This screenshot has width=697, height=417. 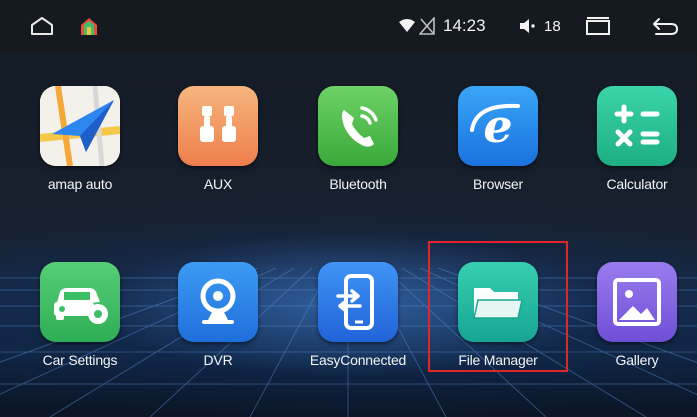 What do you see at coordinates (427, 26) in the screenshot?
I see `no-sim-icon` at bounding box center [427, 26].